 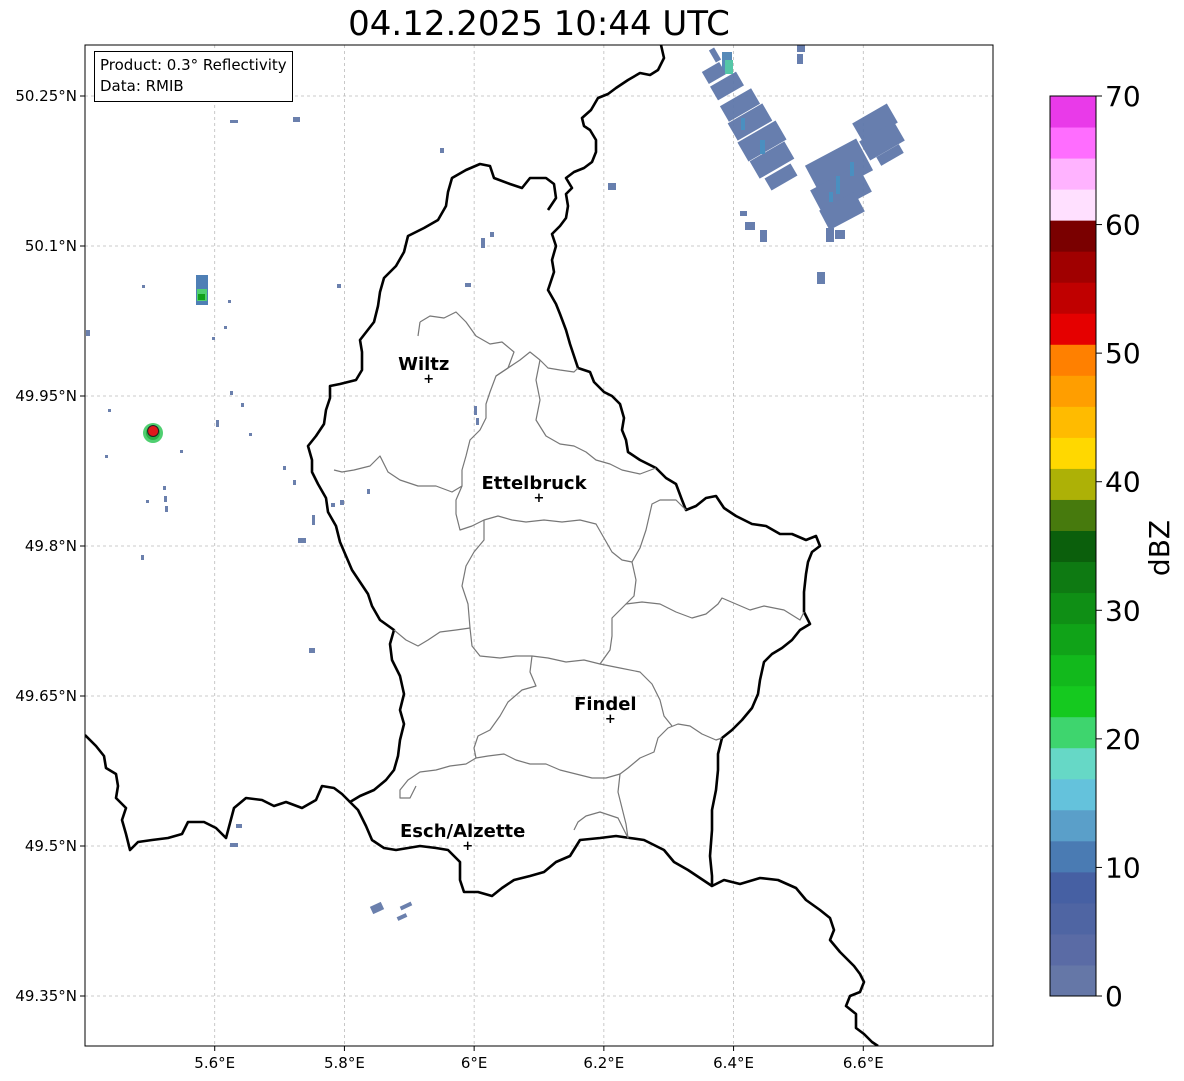 I want to click on data-source-label: Data: RMIB, so click(x=142, y=86).